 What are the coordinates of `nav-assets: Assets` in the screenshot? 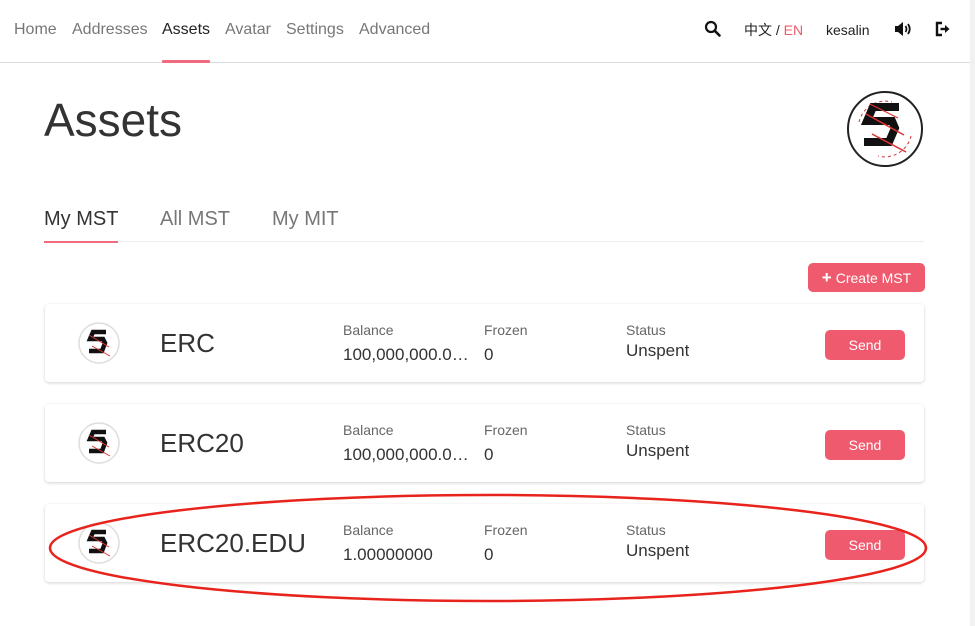 It's located at (186, 31).